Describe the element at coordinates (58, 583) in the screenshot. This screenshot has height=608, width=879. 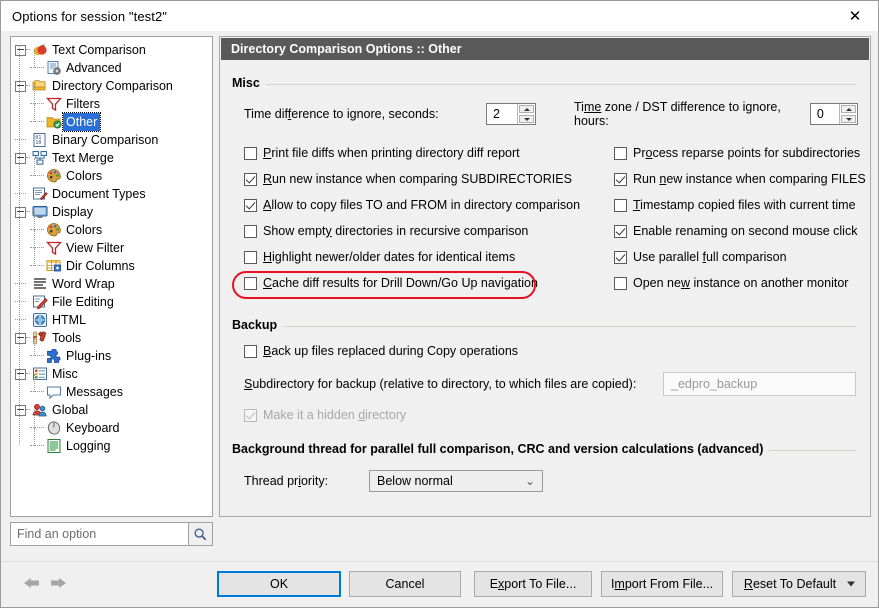
I see `arrow-right-icon` at that location.